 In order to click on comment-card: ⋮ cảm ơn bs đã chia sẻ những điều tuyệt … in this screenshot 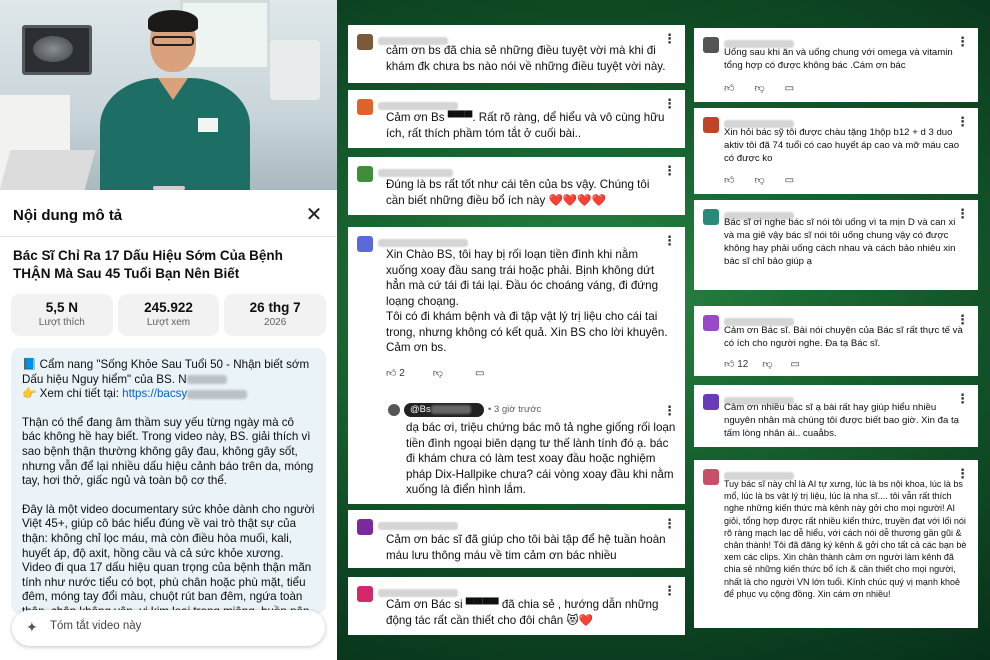, I will do `click(516, 54)`.